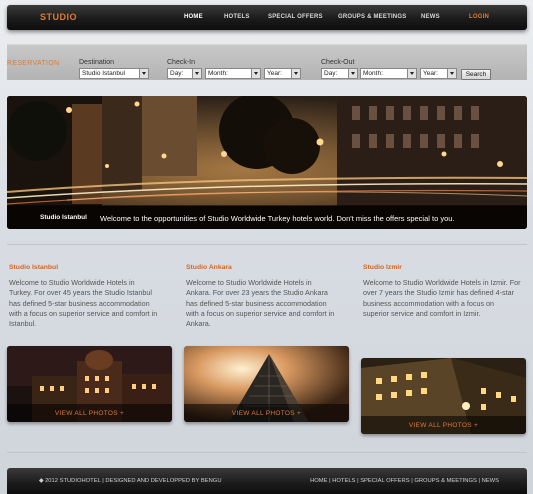 The height and width of the screenshot is (494, 533). I want to click on hero-city-label: Studio Istanbul, so click(63, 217).